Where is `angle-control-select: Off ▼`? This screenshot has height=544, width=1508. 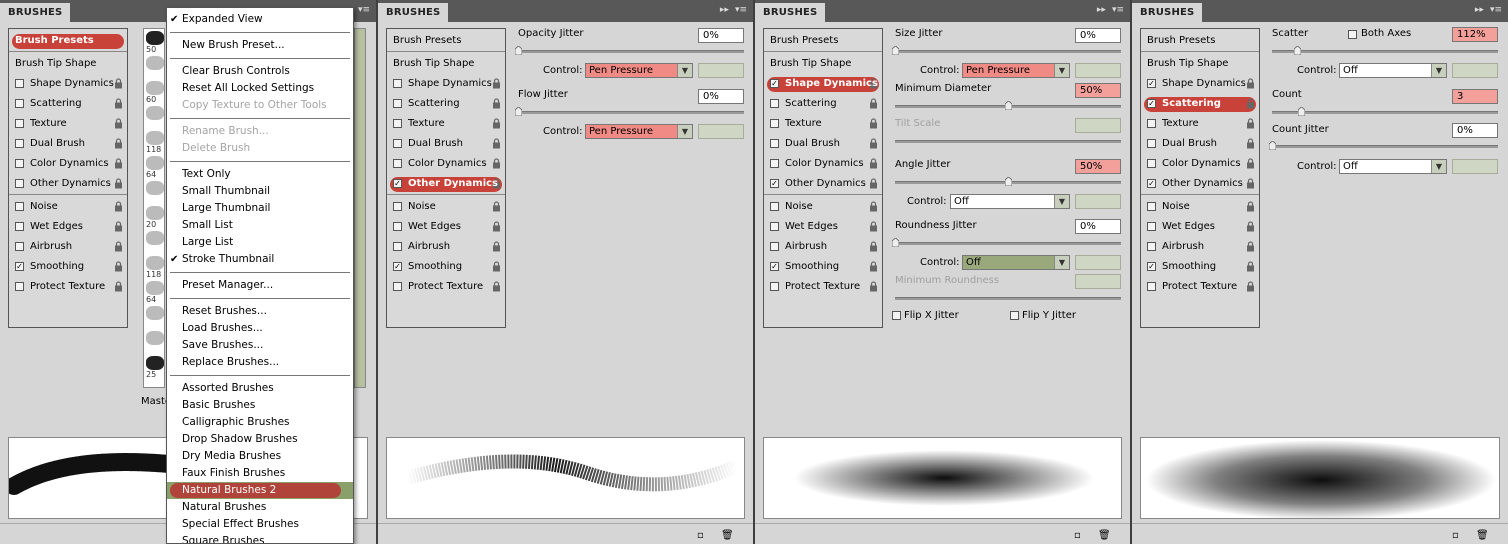 angle-control-select: Off ▼ is located at coordinates (1010, 201).